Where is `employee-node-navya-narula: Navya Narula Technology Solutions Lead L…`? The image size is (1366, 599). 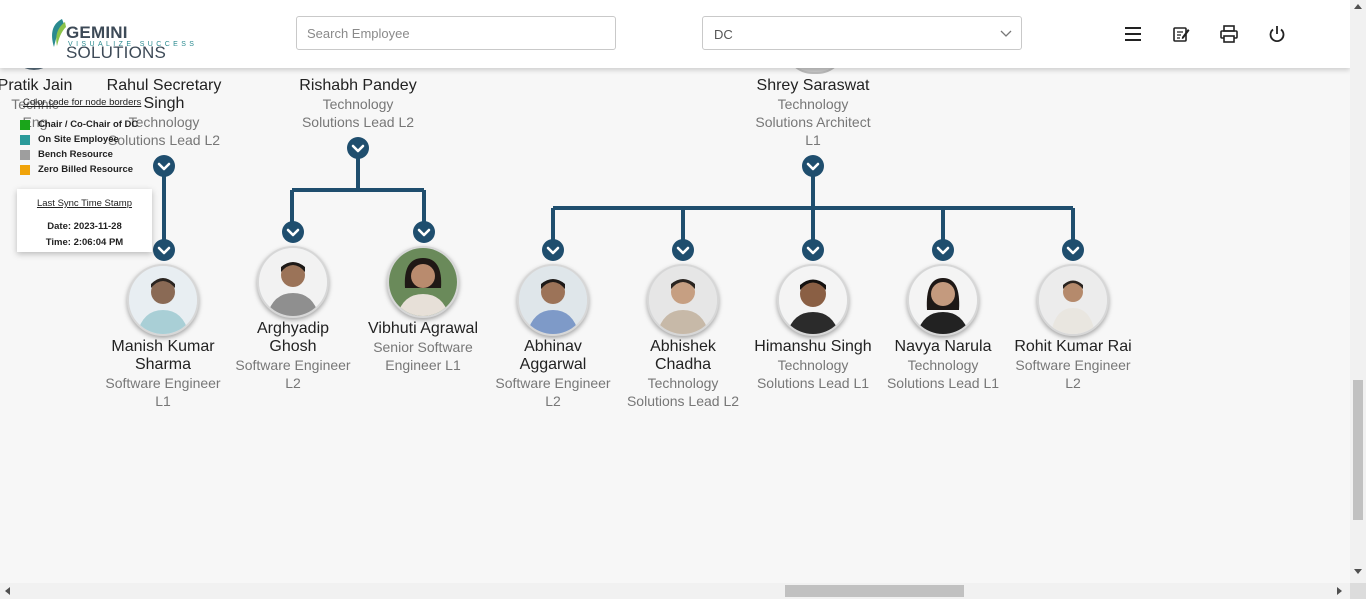 employee-node-navya-narula: Navya Narula Technology Solutions Lead L… is located at coordinates (943, 328).